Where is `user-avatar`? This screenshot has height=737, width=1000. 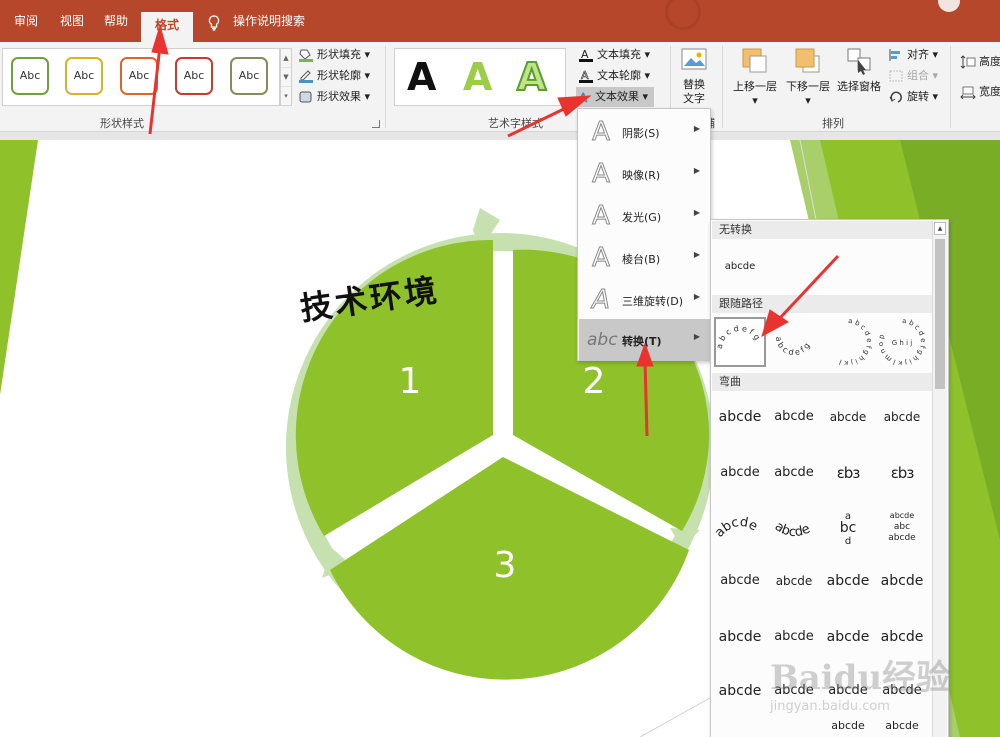 user-avatar is located at coordinates (949, 6).